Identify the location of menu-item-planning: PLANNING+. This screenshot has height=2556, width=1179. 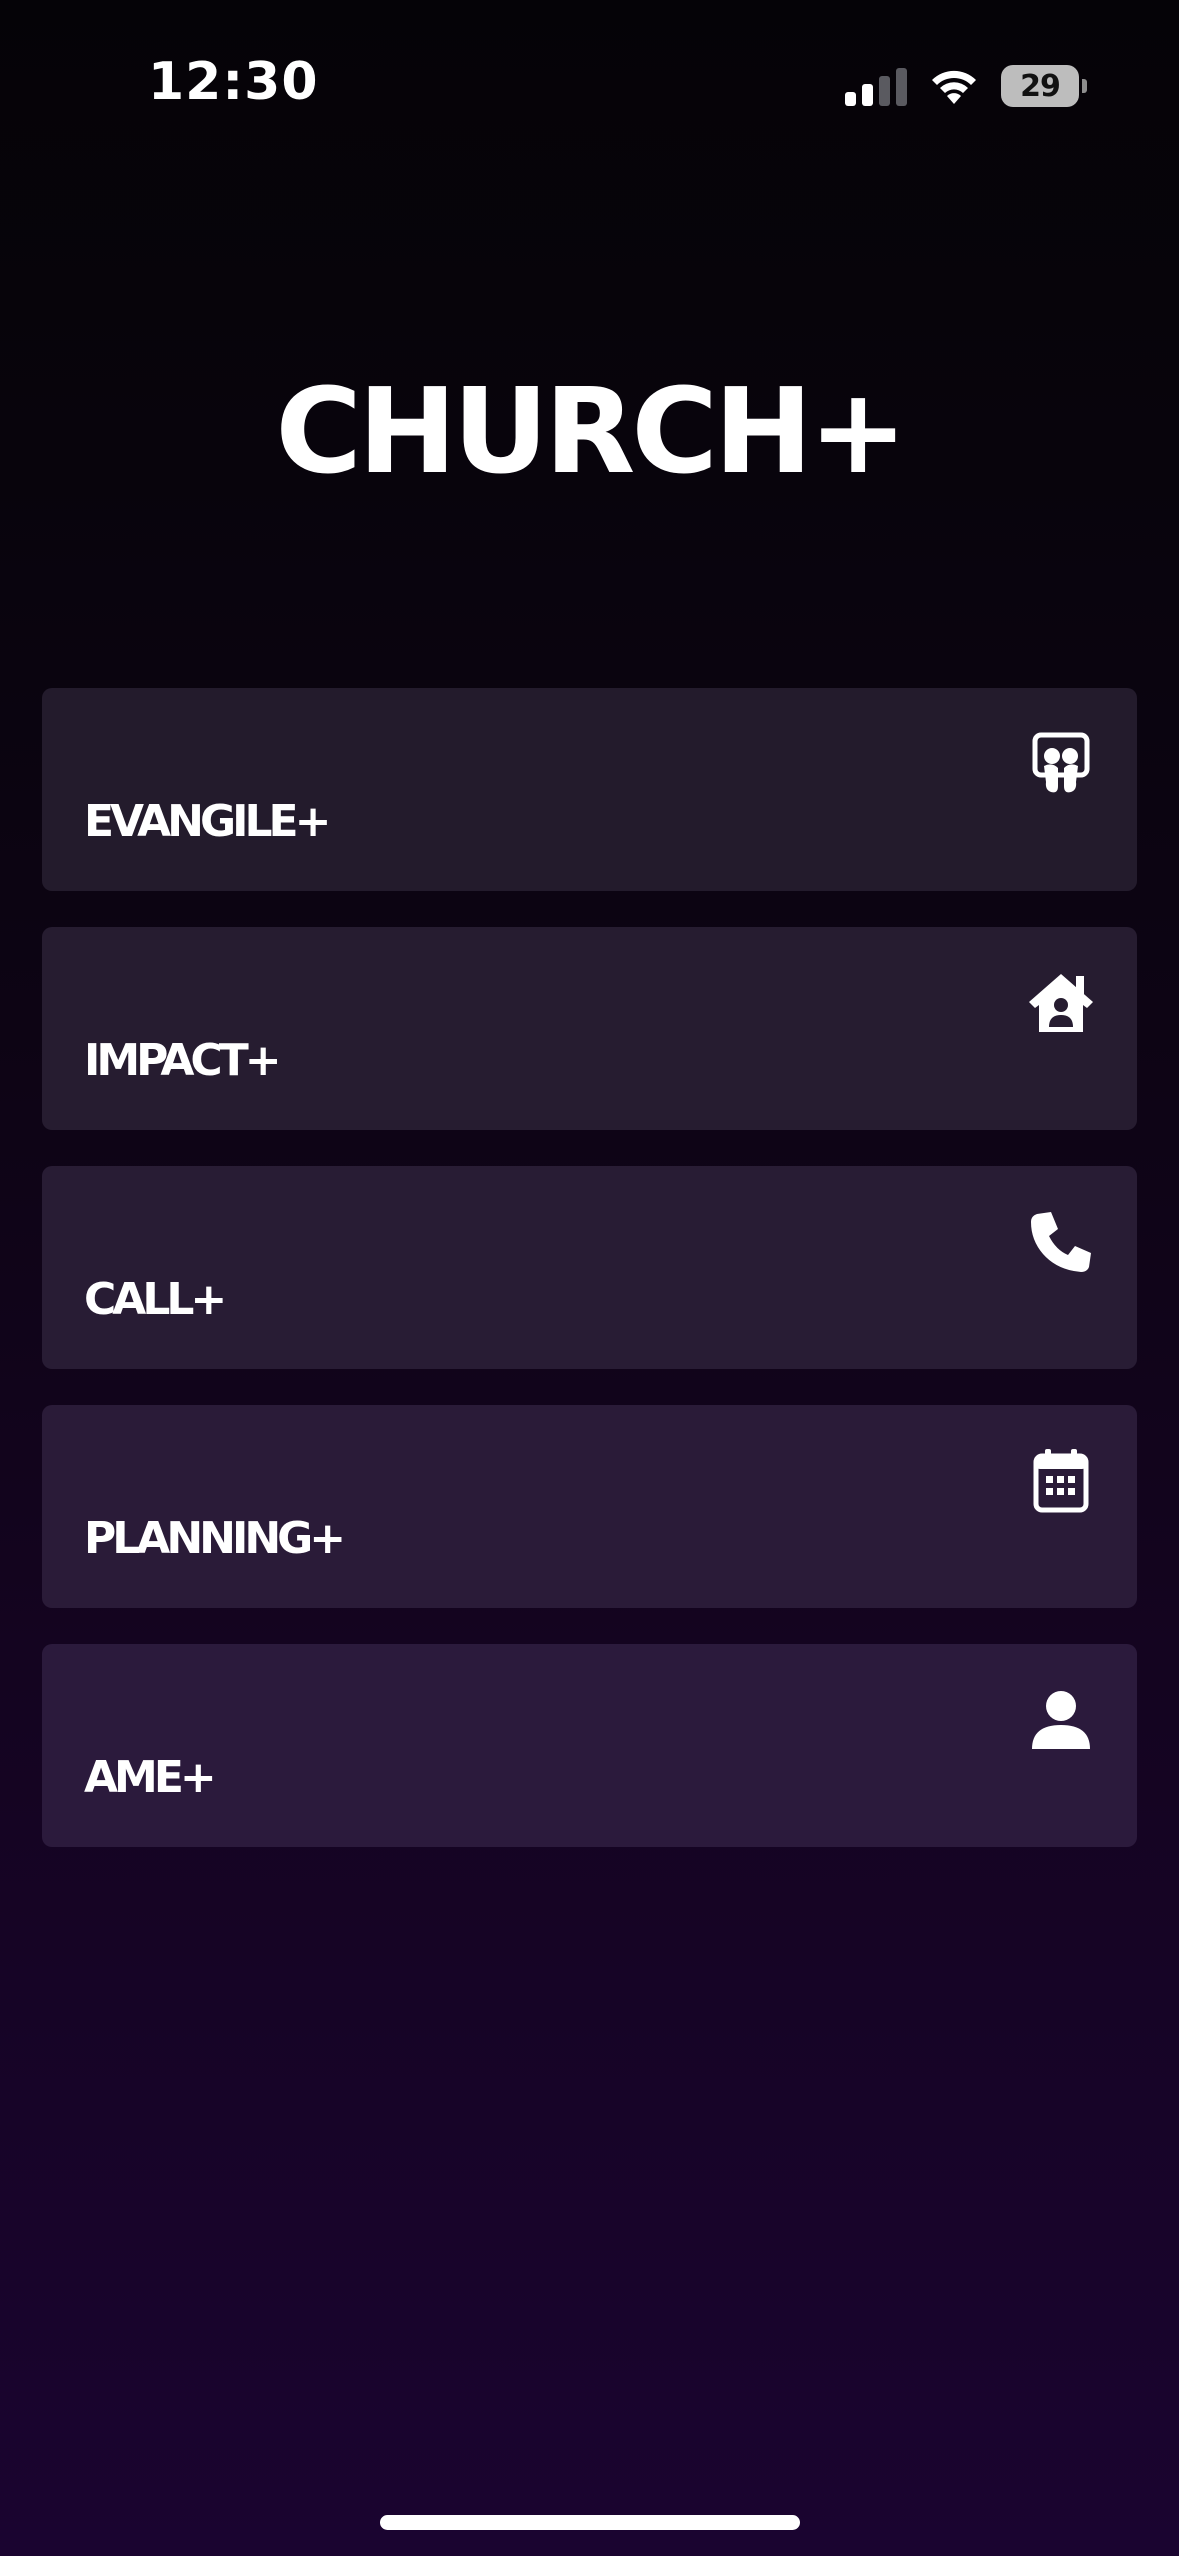
(589, 1506).